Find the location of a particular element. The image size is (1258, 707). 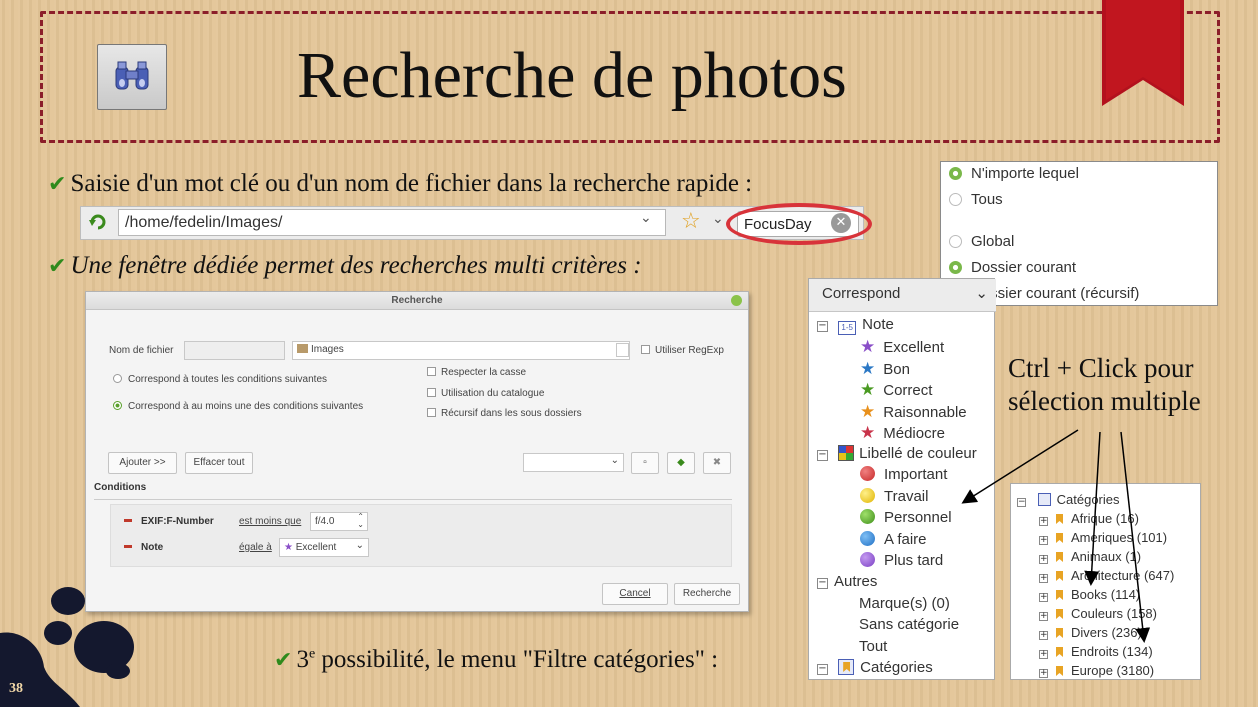

cat-item: + Books (114) is located at coordinates (1089, 594).